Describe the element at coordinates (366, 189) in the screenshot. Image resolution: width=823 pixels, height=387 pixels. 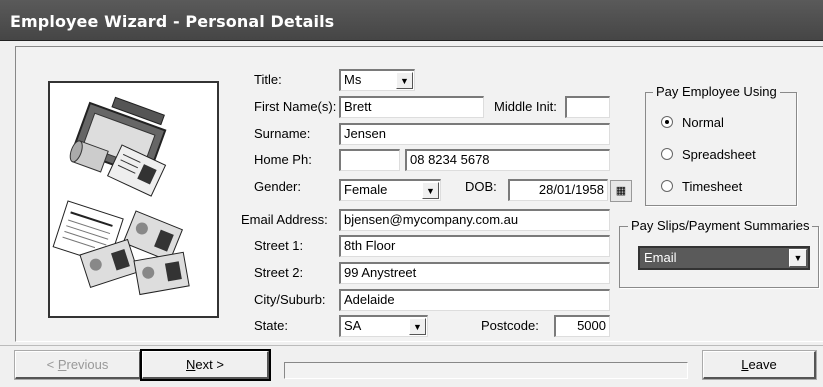
I see `gender-value: Female` at that location.